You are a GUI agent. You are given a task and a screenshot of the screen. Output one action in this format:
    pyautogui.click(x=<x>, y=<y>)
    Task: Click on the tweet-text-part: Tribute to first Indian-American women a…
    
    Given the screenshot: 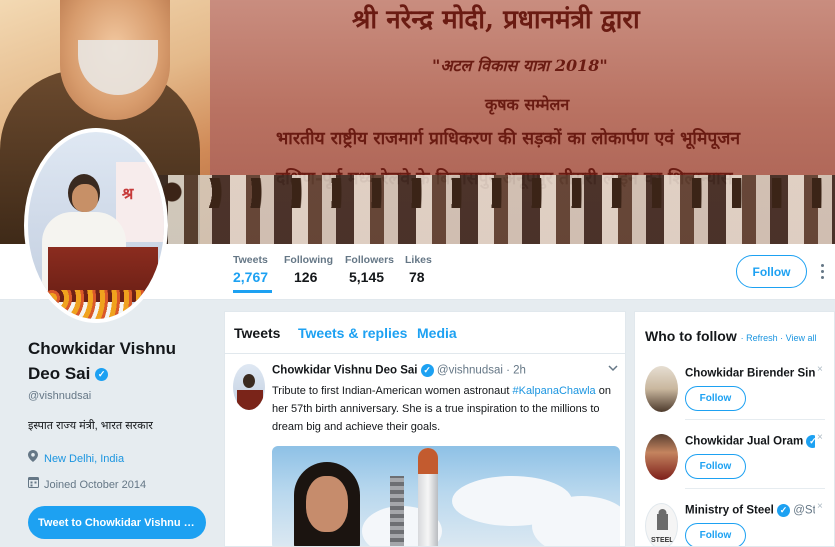 What is the action you would take?
    pyautogui.click(x=392, y=391)
    